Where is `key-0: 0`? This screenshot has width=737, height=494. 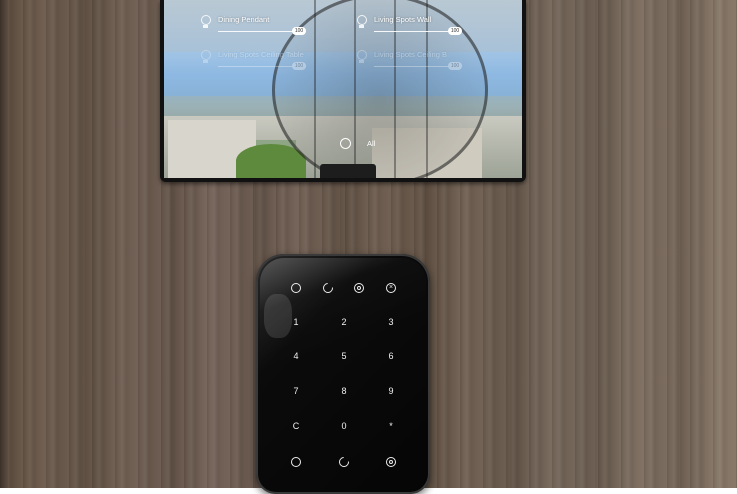
key-0: 0 is located at coordinates (344, 426).